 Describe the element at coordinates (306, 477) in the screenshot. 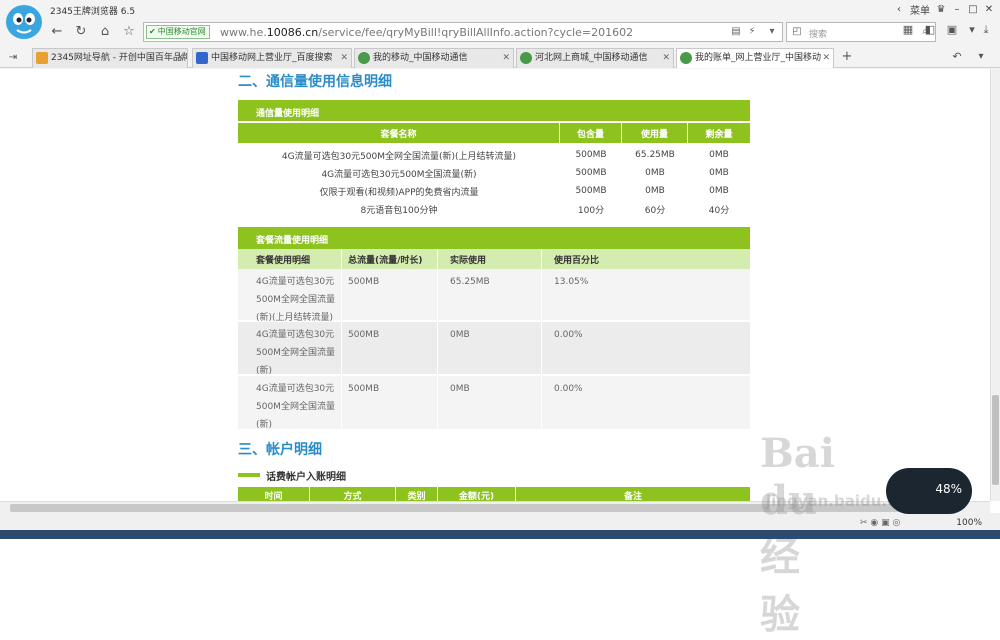

I see `account-subheading: 话费帐户入账明细` at that location.